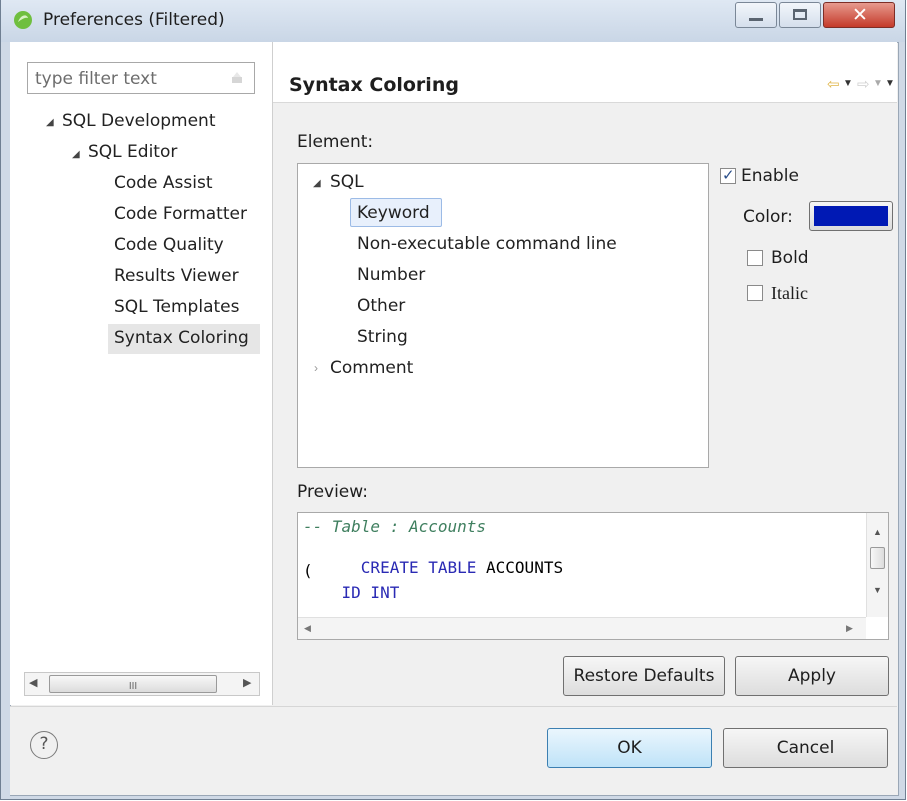 This screenshot has width=907, height=801. I want to click on minimize-button, so click(756, 15).